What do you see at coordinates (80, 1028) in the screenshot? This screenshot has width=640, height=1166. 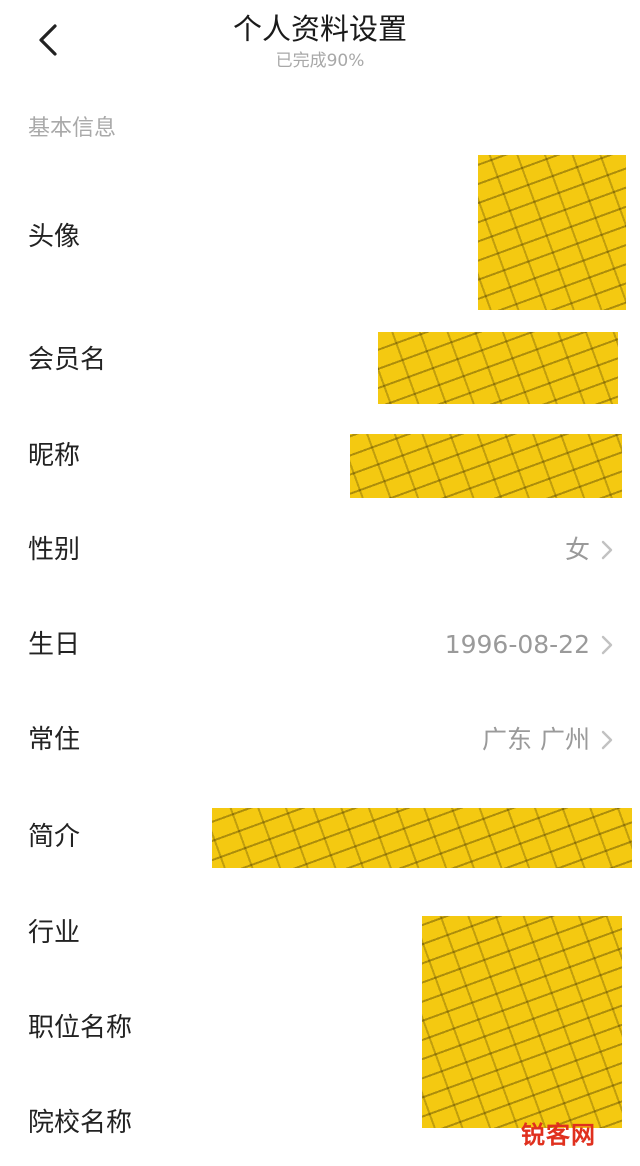 I see `position-label: 职位名称` at bounding box center [80, 1028].